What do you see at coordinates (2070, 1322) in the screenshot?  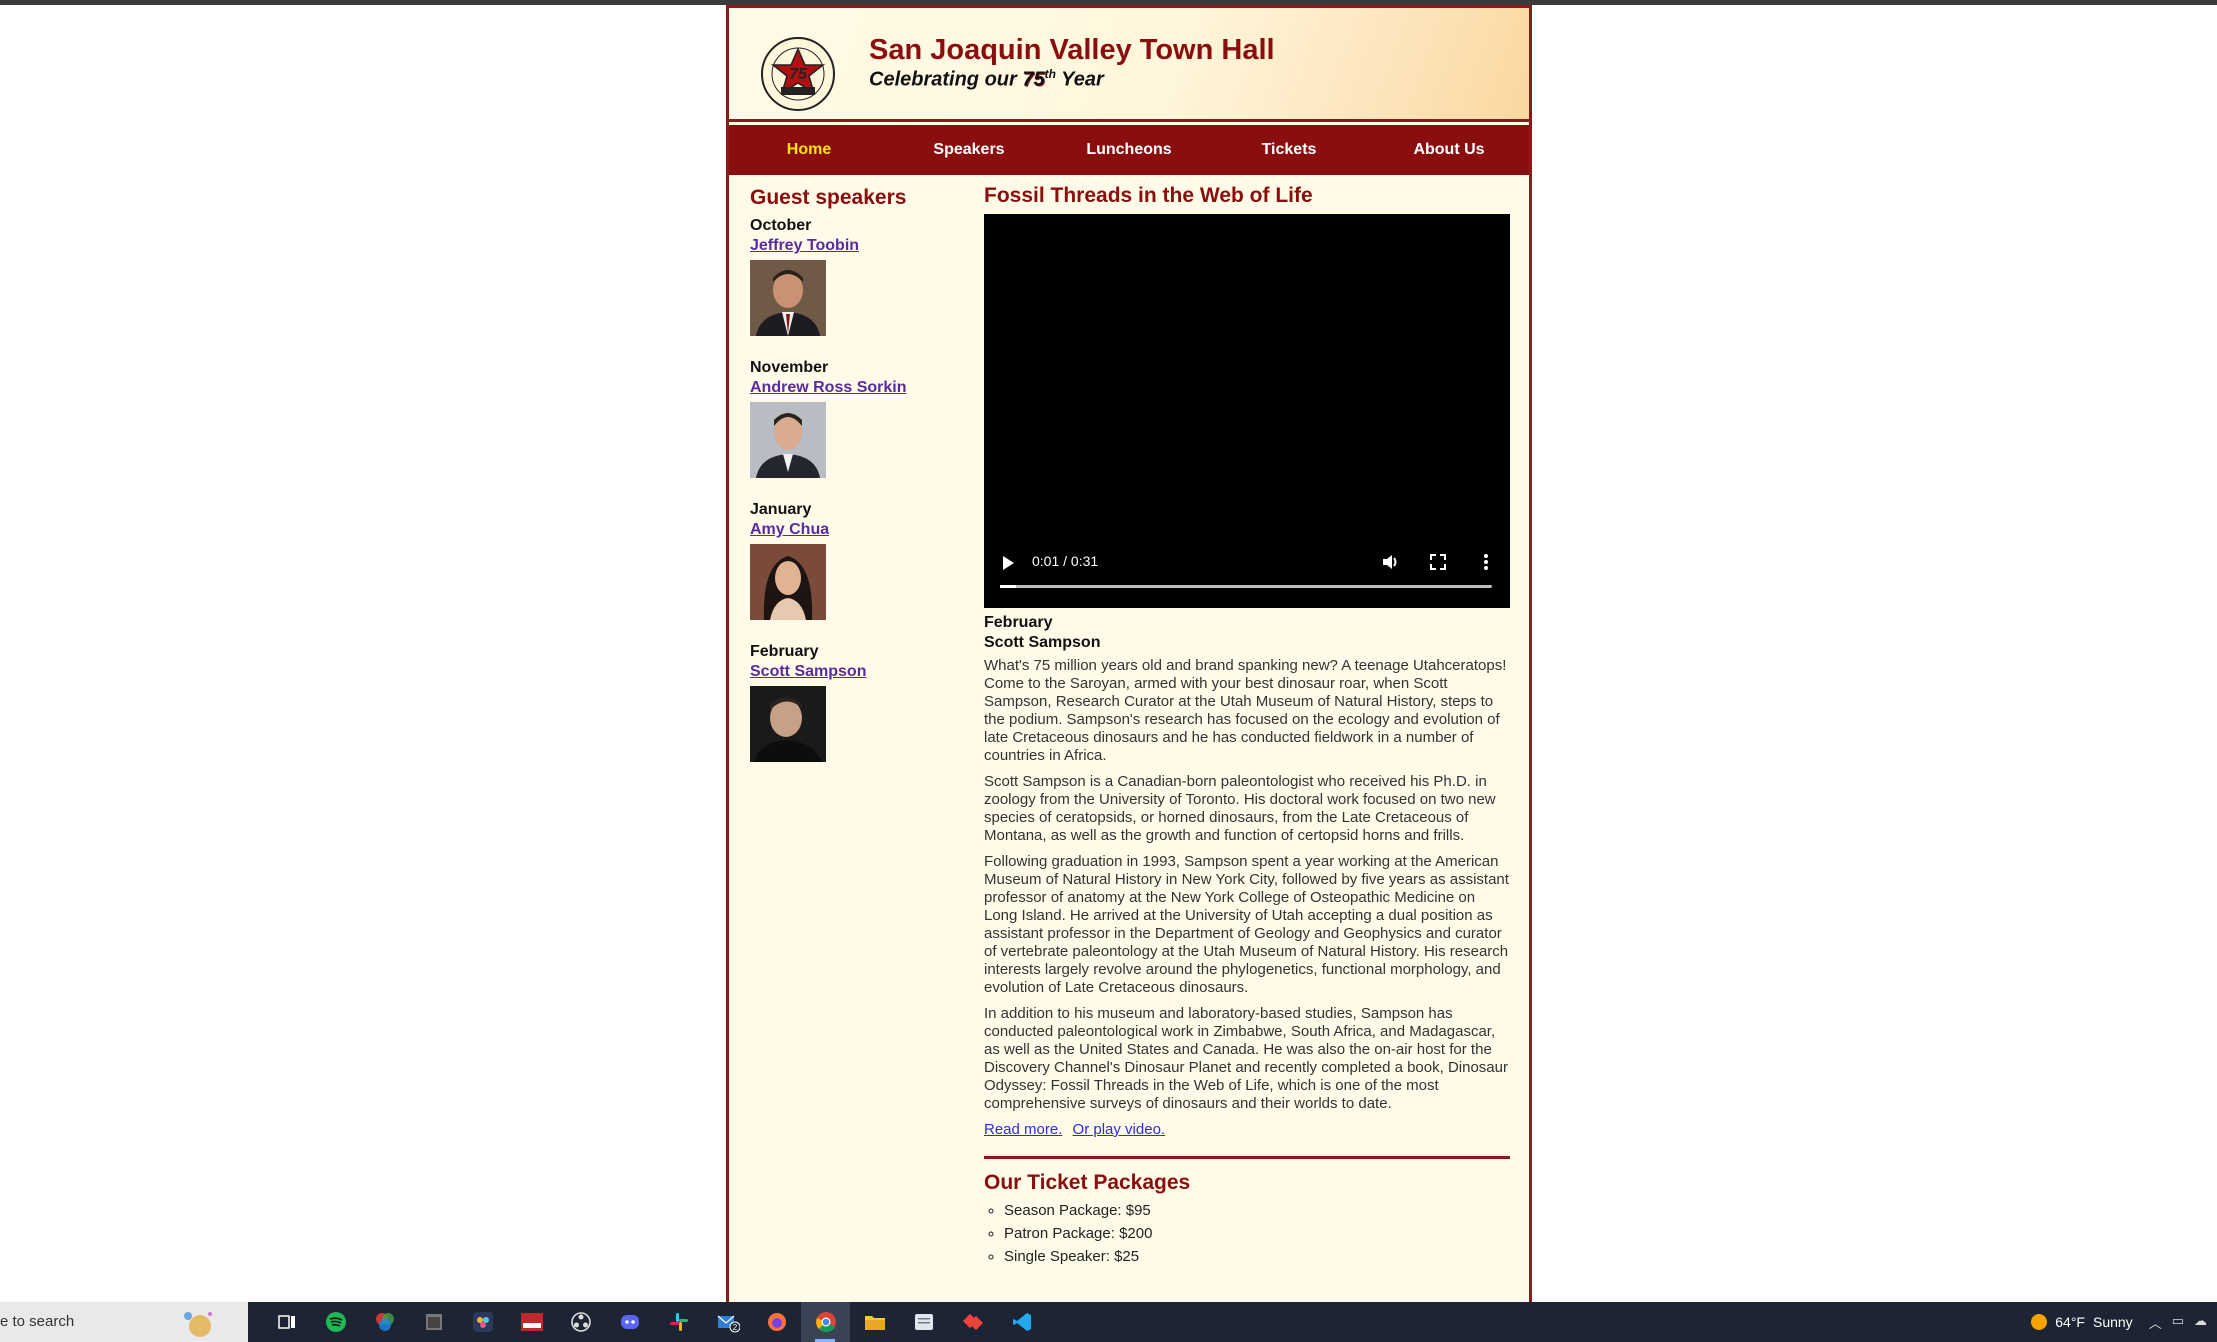 I see `weather-temperature: 64°F` at bounding box center [2070, 1322].